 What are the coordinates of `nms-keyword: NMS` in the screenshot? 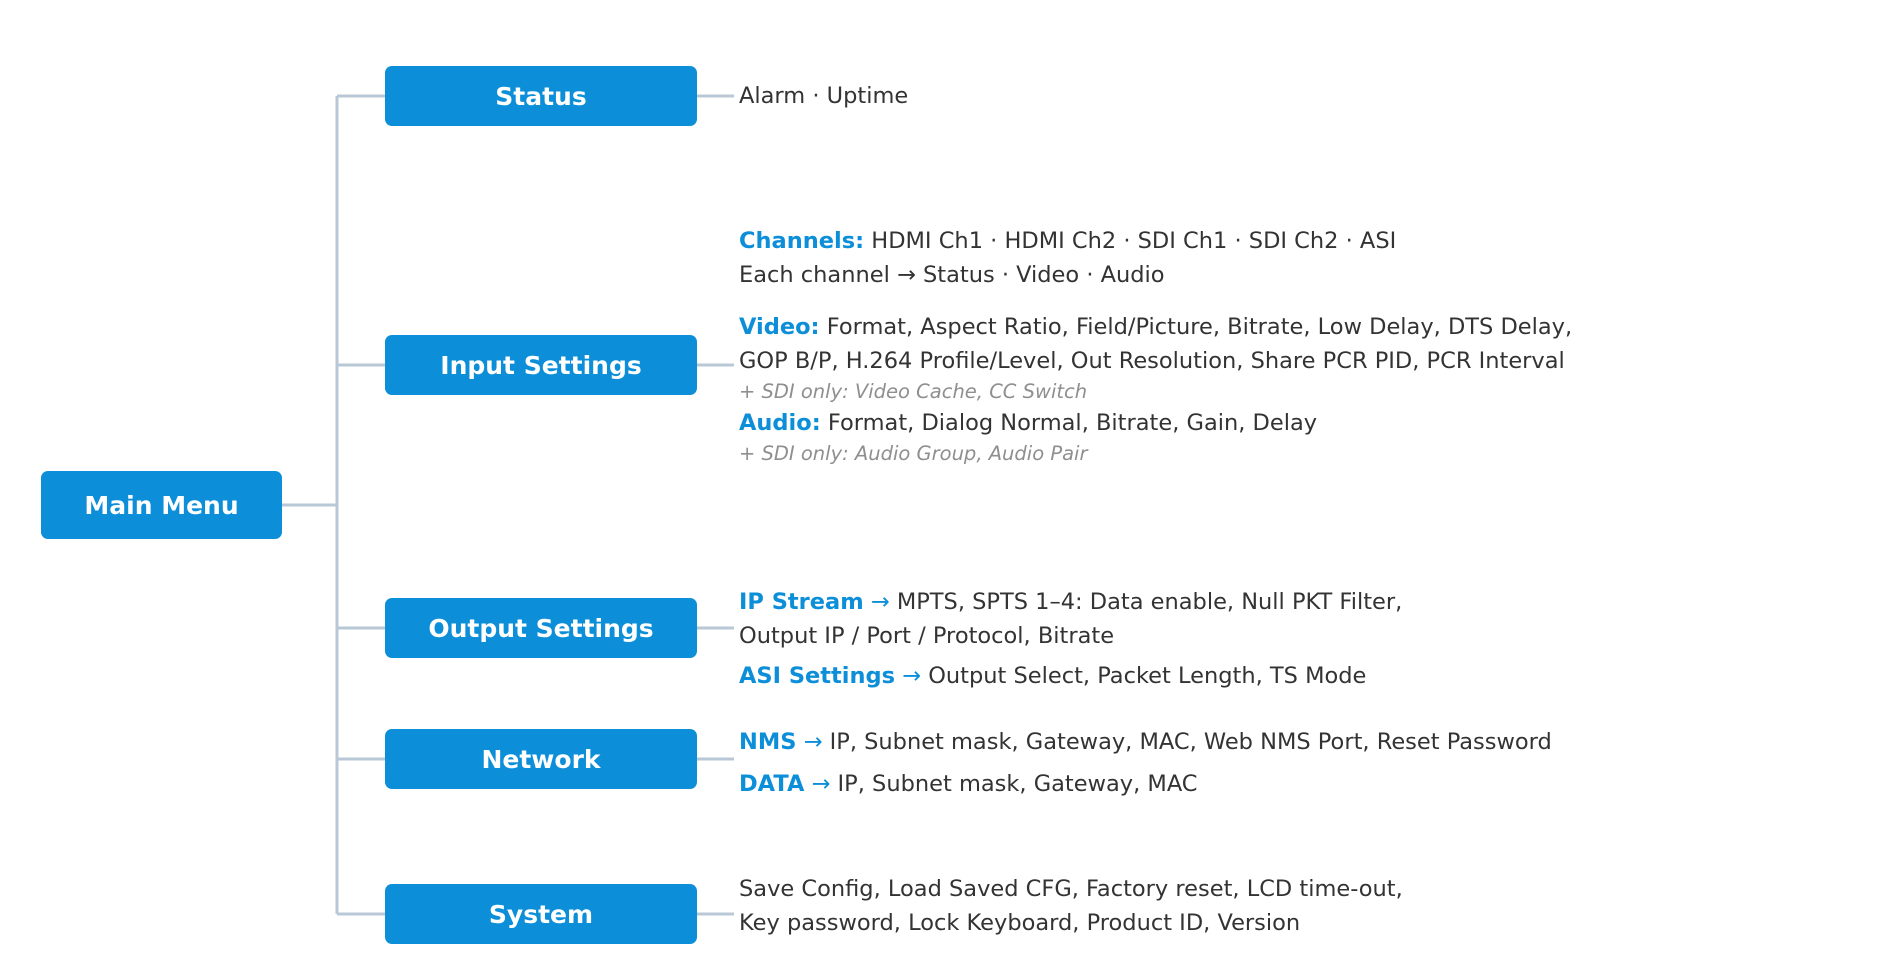 It's located at (768, 742).